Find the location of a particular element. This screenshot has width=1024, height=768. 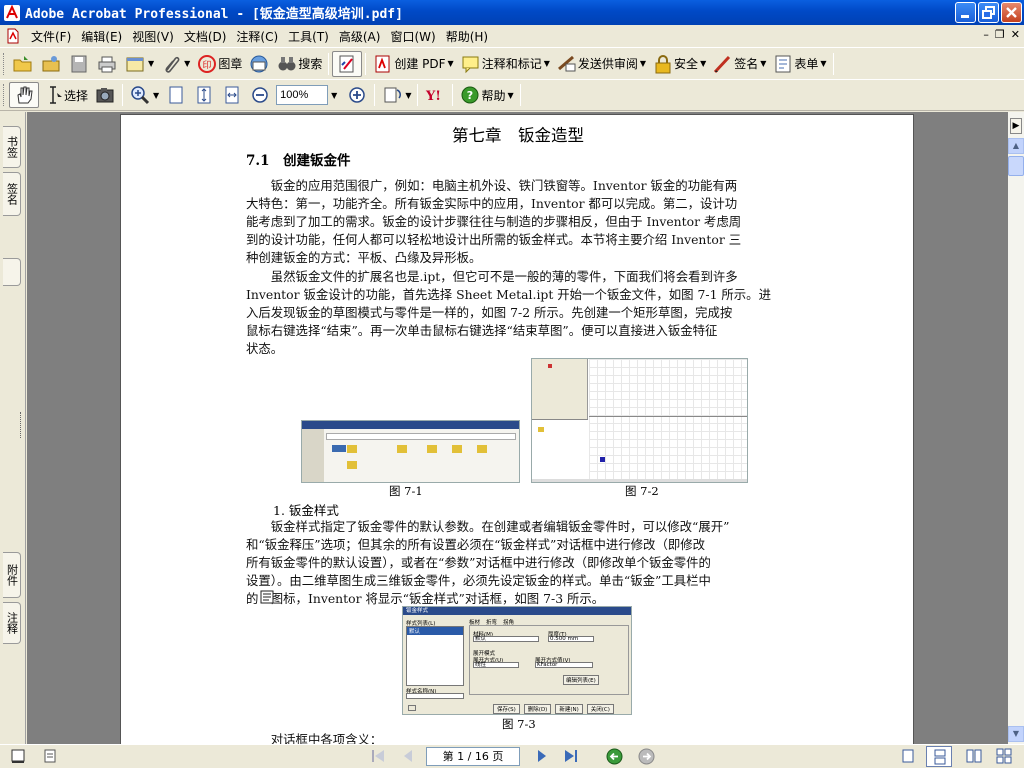

tab-comments: 注释 is located at coordinates (12, 623).